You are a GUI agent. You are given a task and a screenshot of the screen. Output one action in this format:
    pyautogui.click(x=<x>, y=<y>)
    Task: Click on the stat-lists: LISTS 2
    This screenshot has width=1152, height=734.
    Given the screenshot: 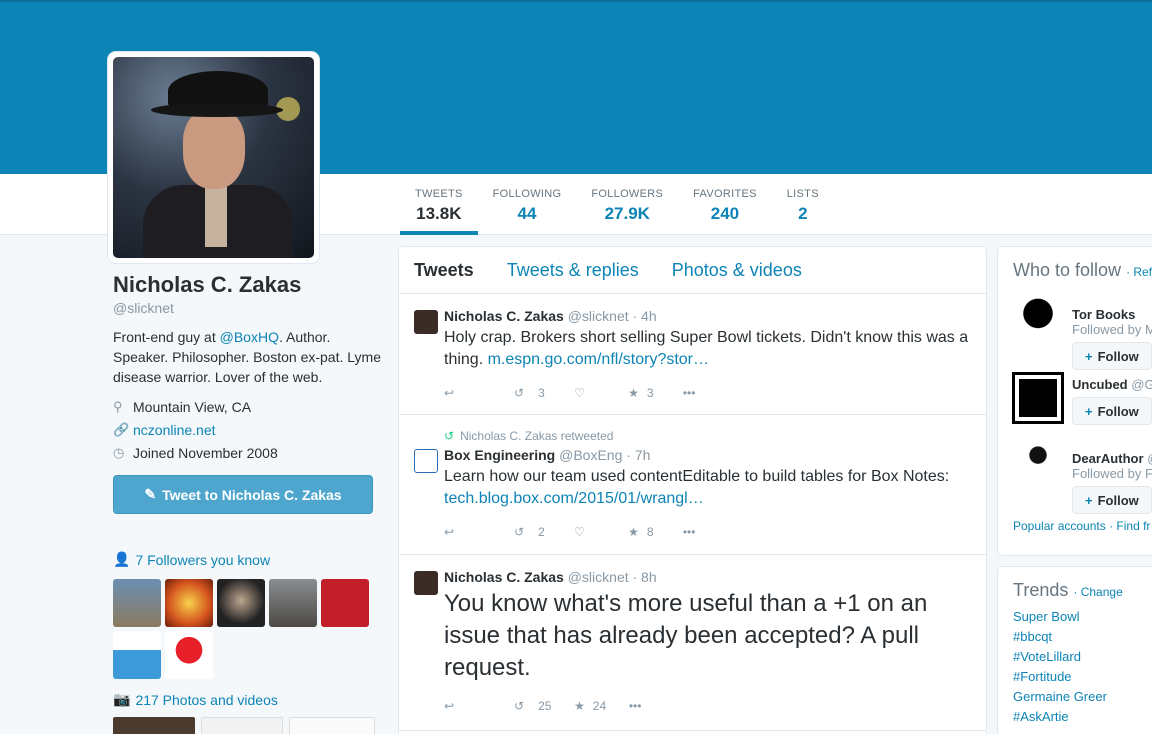 What is the action you would take?
    pyautogui.click(x=803, y=204)
    